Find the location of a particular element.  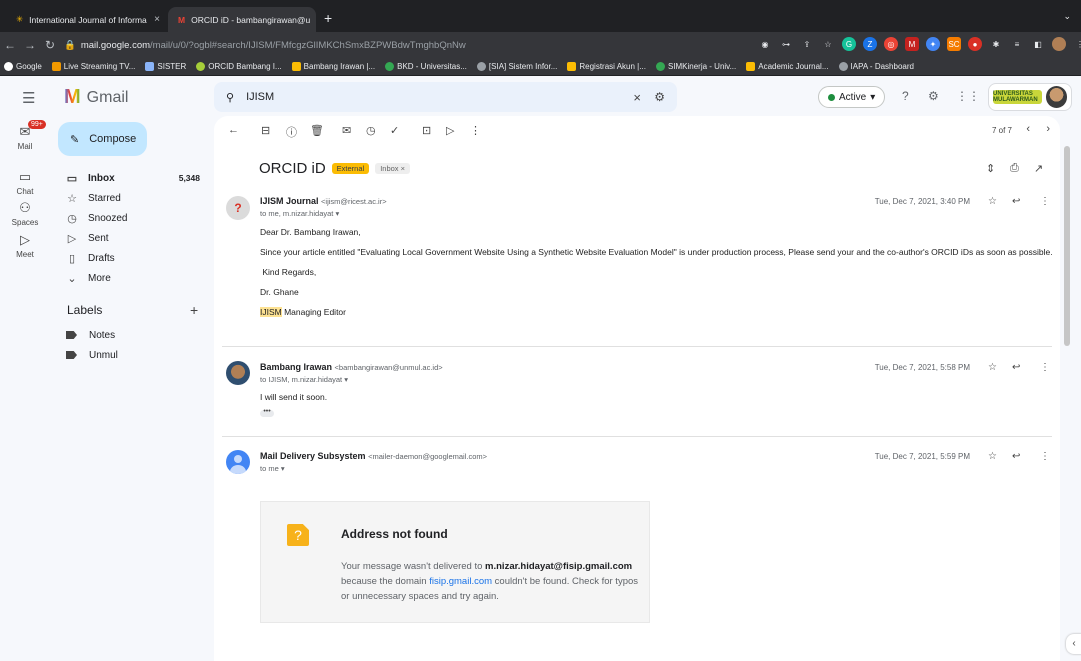

tab-journal: ✳ International Journal of Informa × is located at coordinates (86, 19).